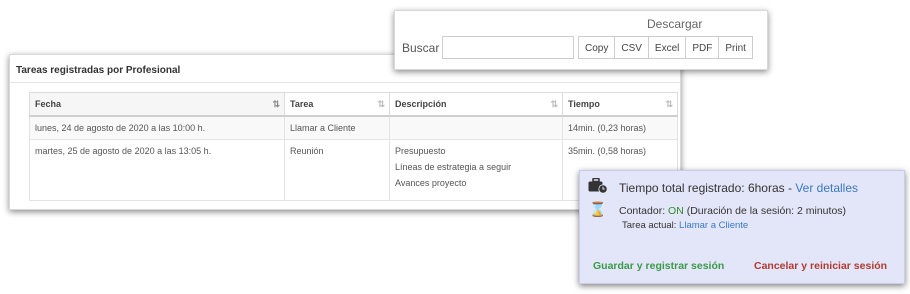 The width and height of the screenshot is (910, 294). I want to click on sort-alpha-icon: ⇅, so click(275, 104).